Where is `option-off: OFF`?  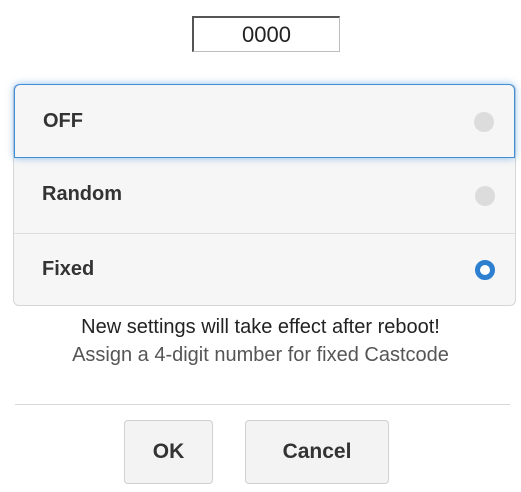
option-off: OFF is located at coordinates (264, 121).